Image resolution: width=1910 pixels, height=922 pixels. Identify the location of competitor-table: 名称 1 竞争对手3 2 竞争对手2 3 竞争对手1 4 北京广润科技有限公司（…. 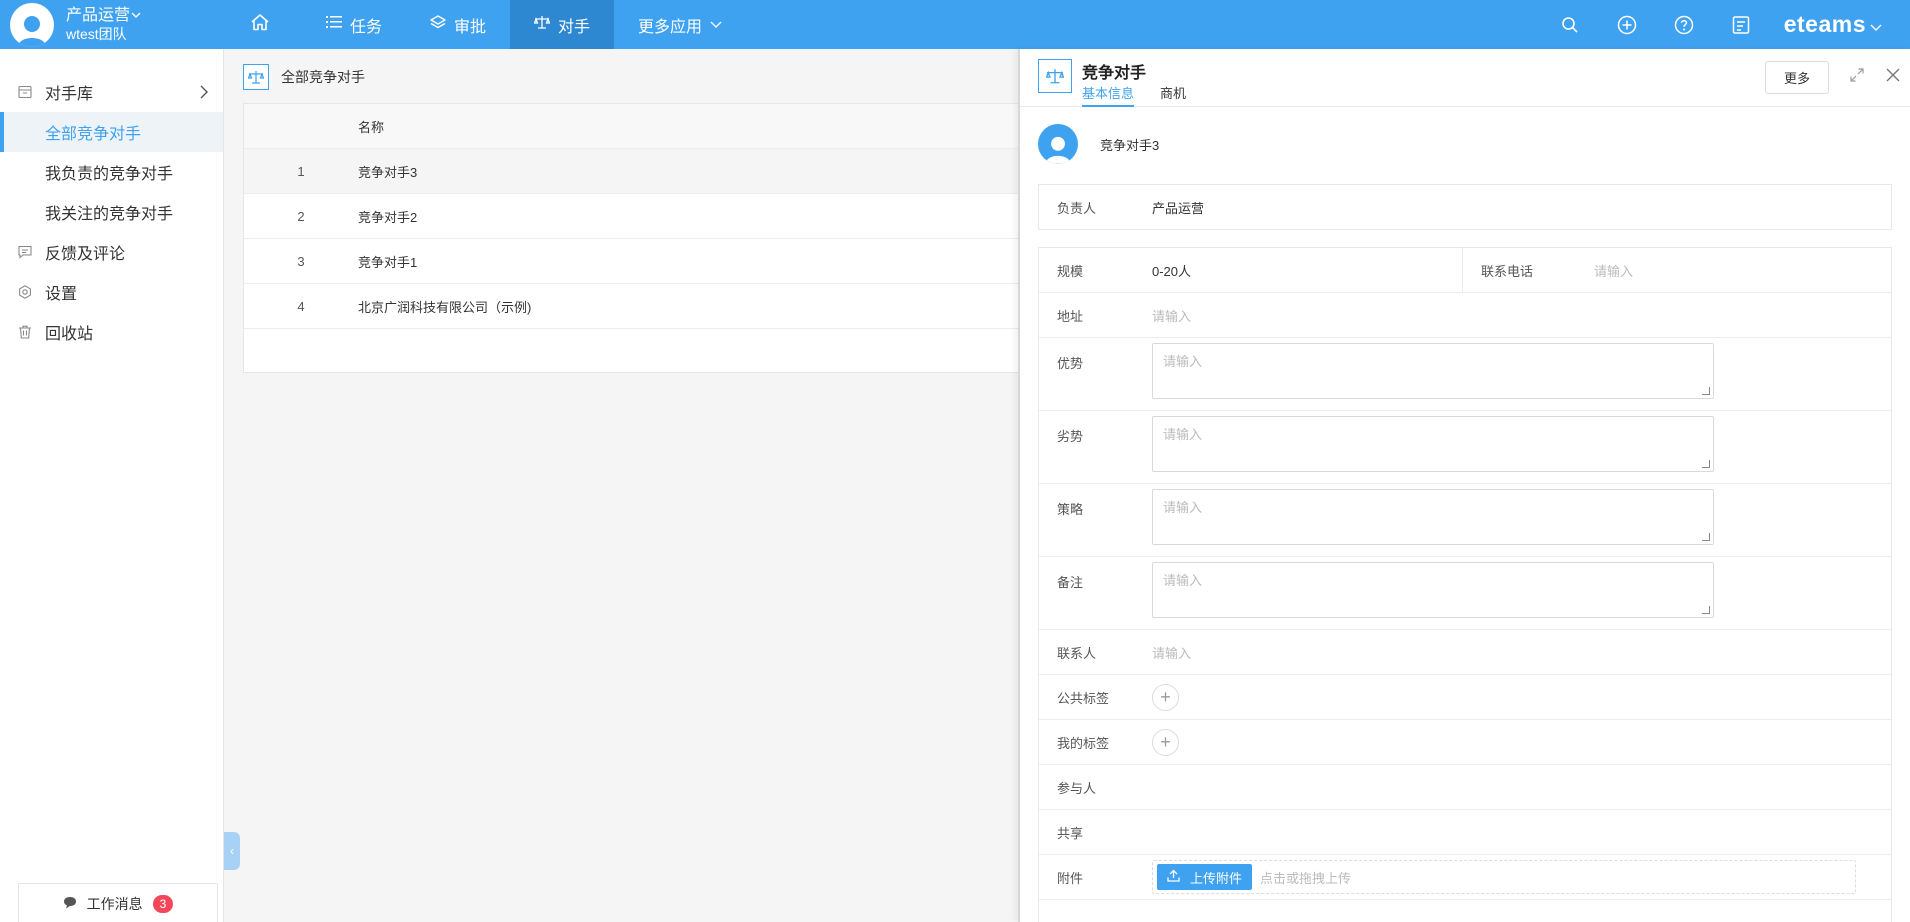
(631, 238).